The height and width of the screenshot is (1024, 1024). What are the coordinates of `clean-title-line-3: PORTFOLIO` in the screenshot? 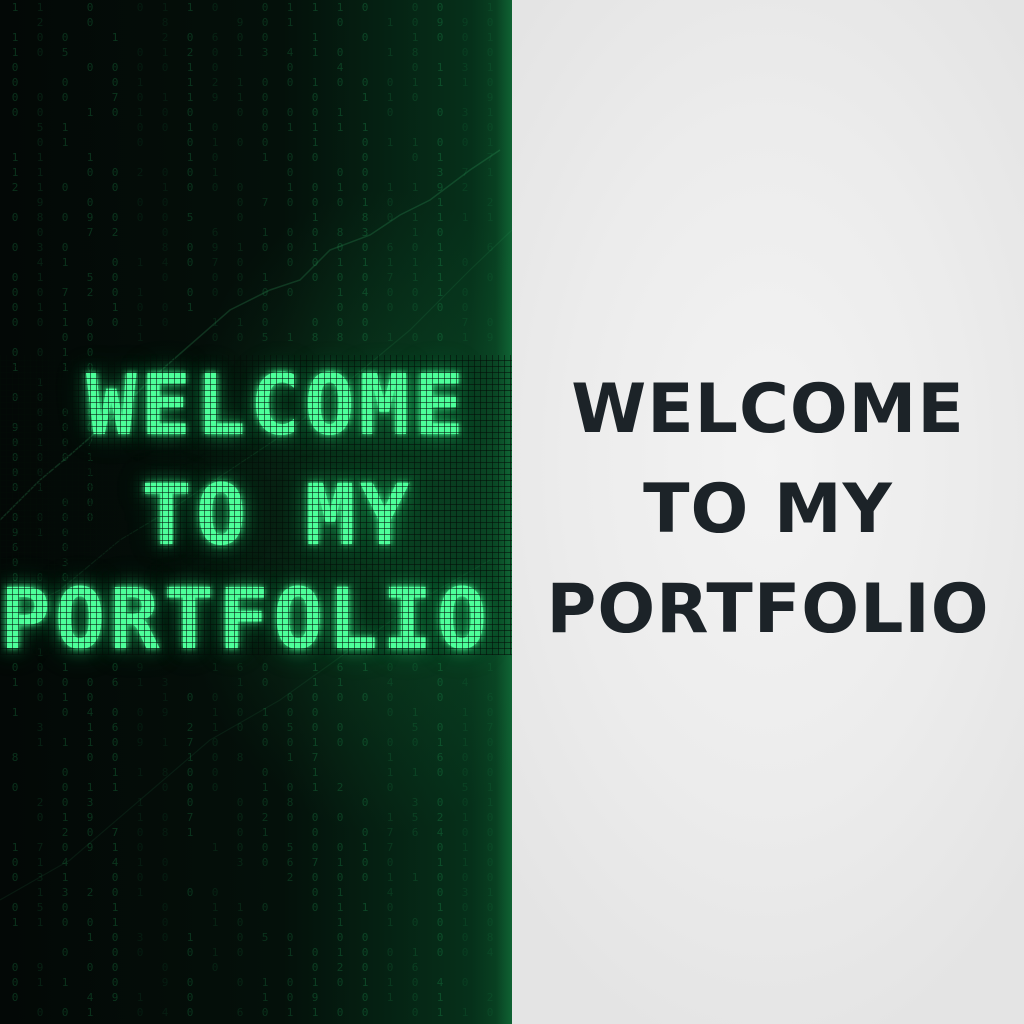 It's located at (768, 609).